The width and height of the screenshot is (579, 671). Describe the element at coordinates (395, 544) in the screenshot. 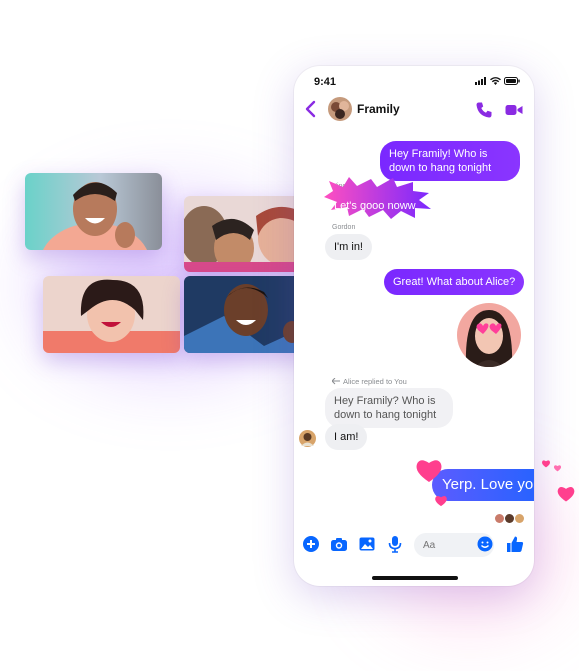

I see `mic-icon` at that location.